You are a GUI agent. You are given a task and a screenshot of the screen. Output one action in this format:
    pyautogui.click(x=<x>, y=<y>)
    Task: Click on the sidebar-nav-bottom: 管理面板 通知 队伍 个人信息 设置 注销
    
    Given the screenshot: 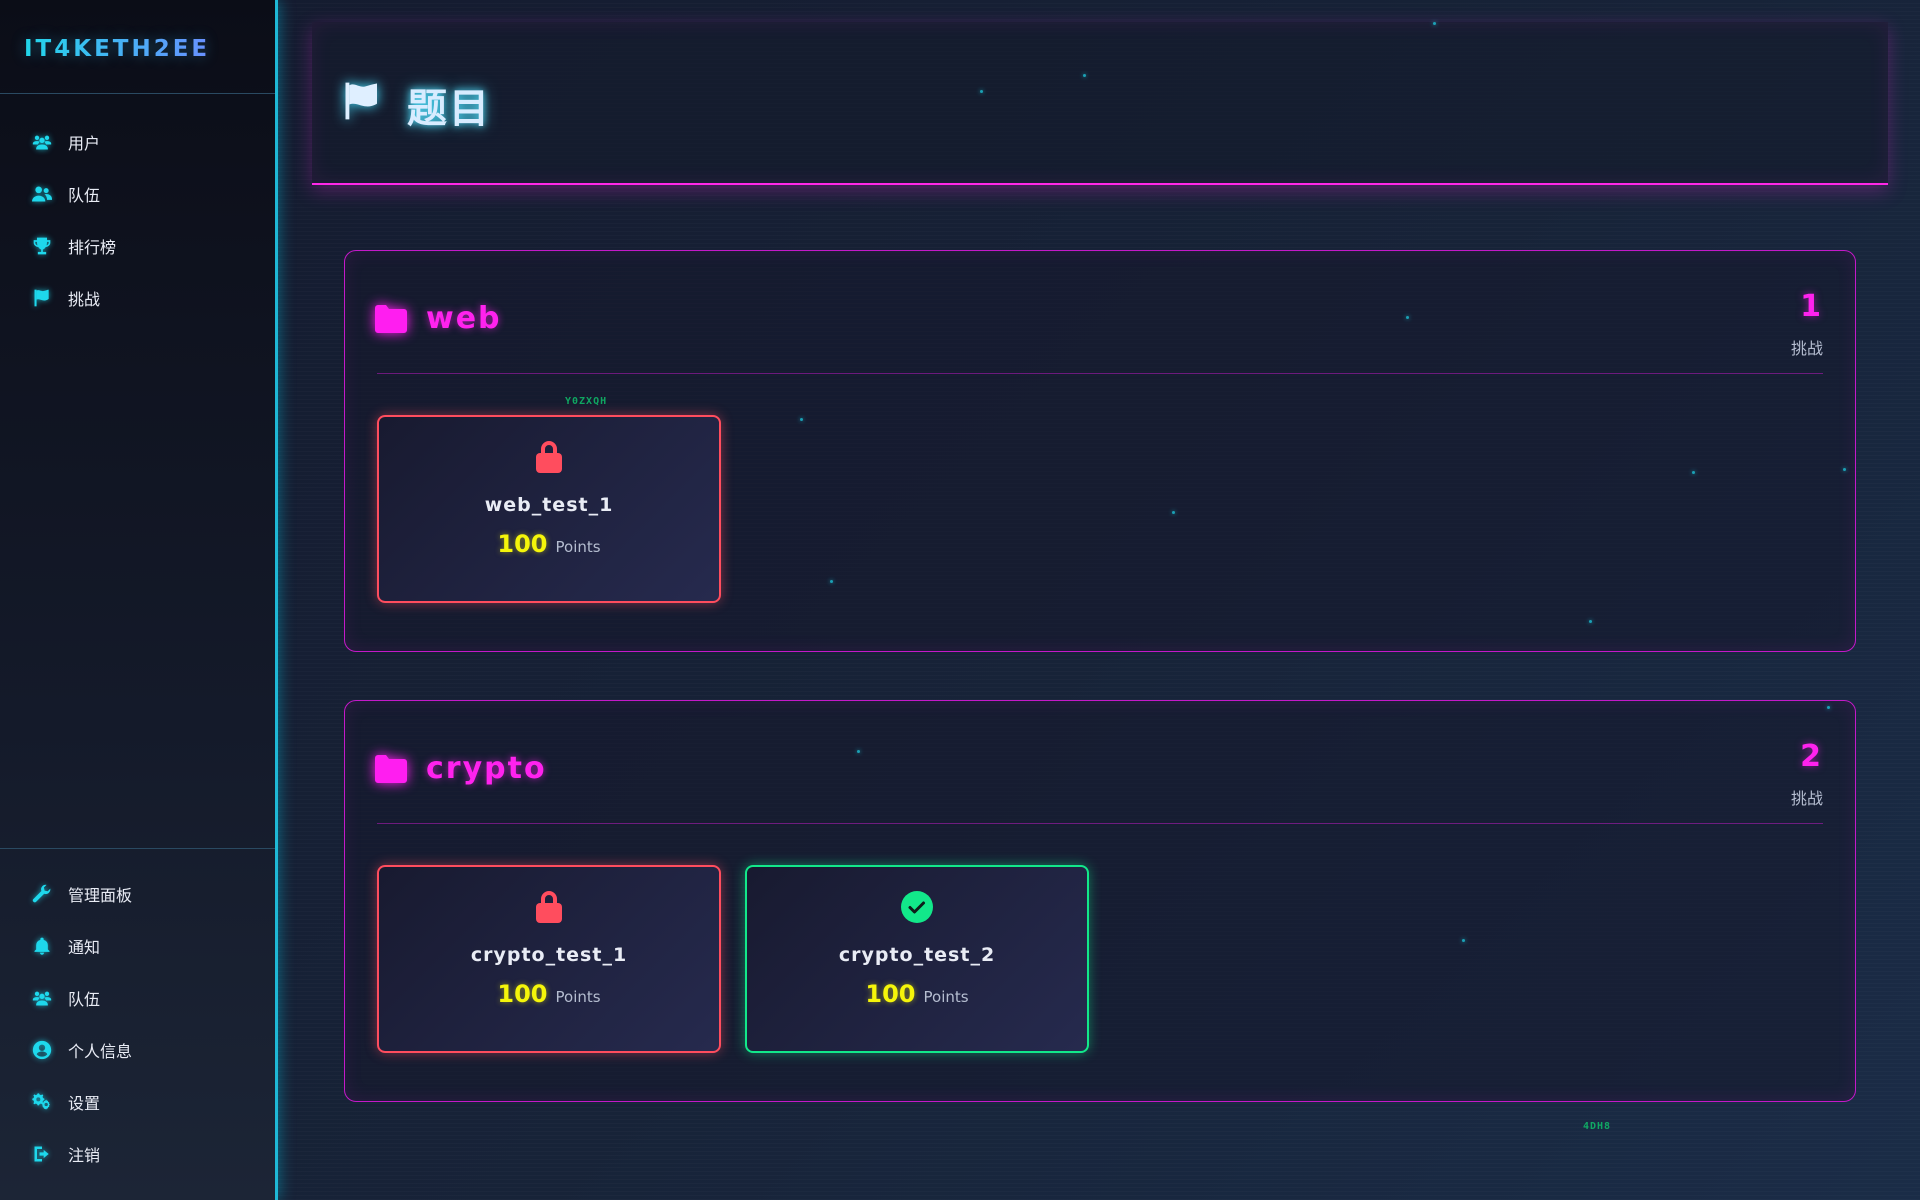 What is the action you would take?
    pyautogui.click(x=137, y=1014)
    